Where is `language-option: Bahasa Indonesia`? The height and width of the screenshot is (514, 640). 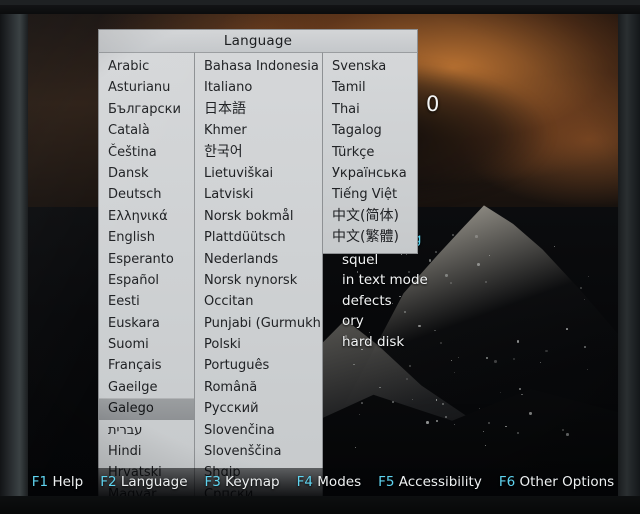 language-option: Bahasa Indonesia is located at coordinates (258, 66).